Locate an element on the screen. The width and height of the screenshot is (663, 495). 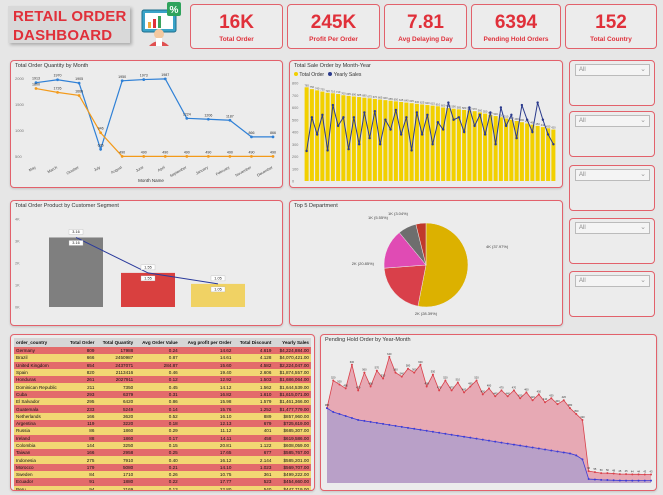
bar-label: 690 is located at coordinates (354, 94).